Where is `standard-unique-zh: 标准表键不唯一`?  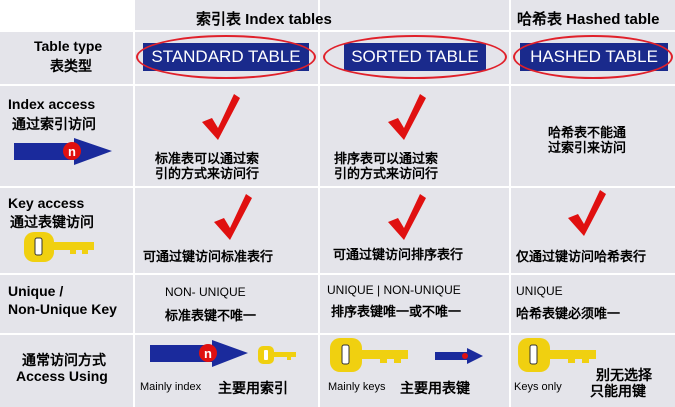 standard-unique-zh: 标准表键不唯一 is located at coordinates (211, 315).